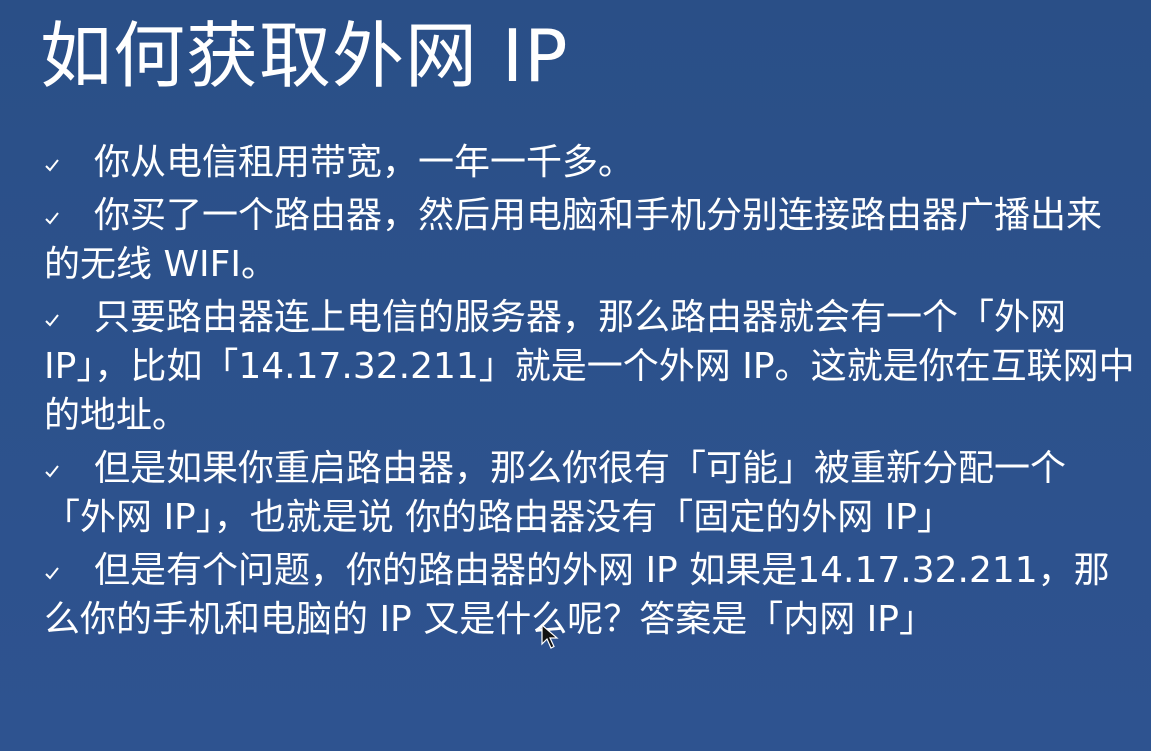 This screenshot has width=1151, height=751. I want to click on bullet-item: 你从电信租用带宽，一年一千多。, so click(575, 162).